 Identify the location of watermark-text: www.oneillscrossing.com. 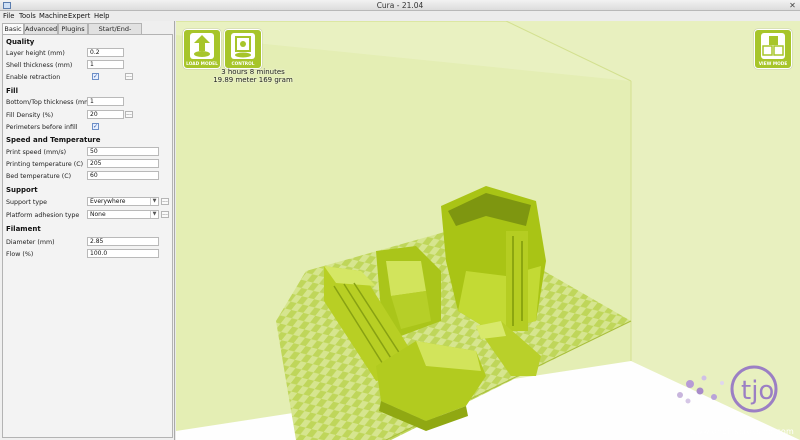
(741, 431).